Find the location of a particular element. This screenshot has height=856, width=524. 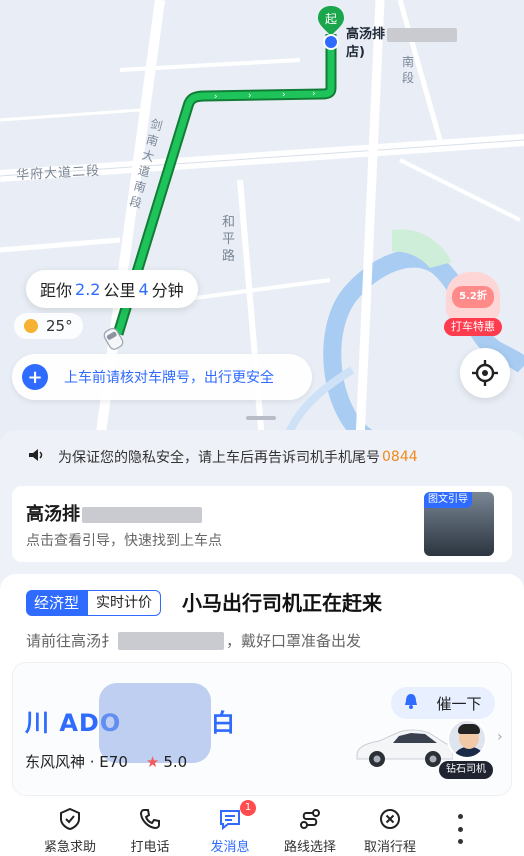

eta-unit: 分钟 is located at coordinates (167, 290).